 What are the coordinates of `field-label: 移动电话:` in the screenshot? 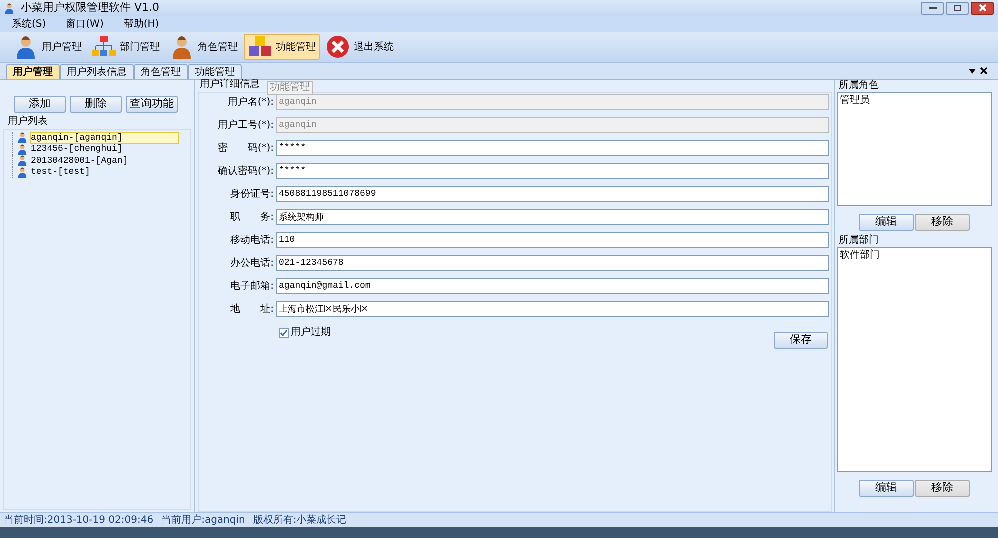 It's located at (252, 241).